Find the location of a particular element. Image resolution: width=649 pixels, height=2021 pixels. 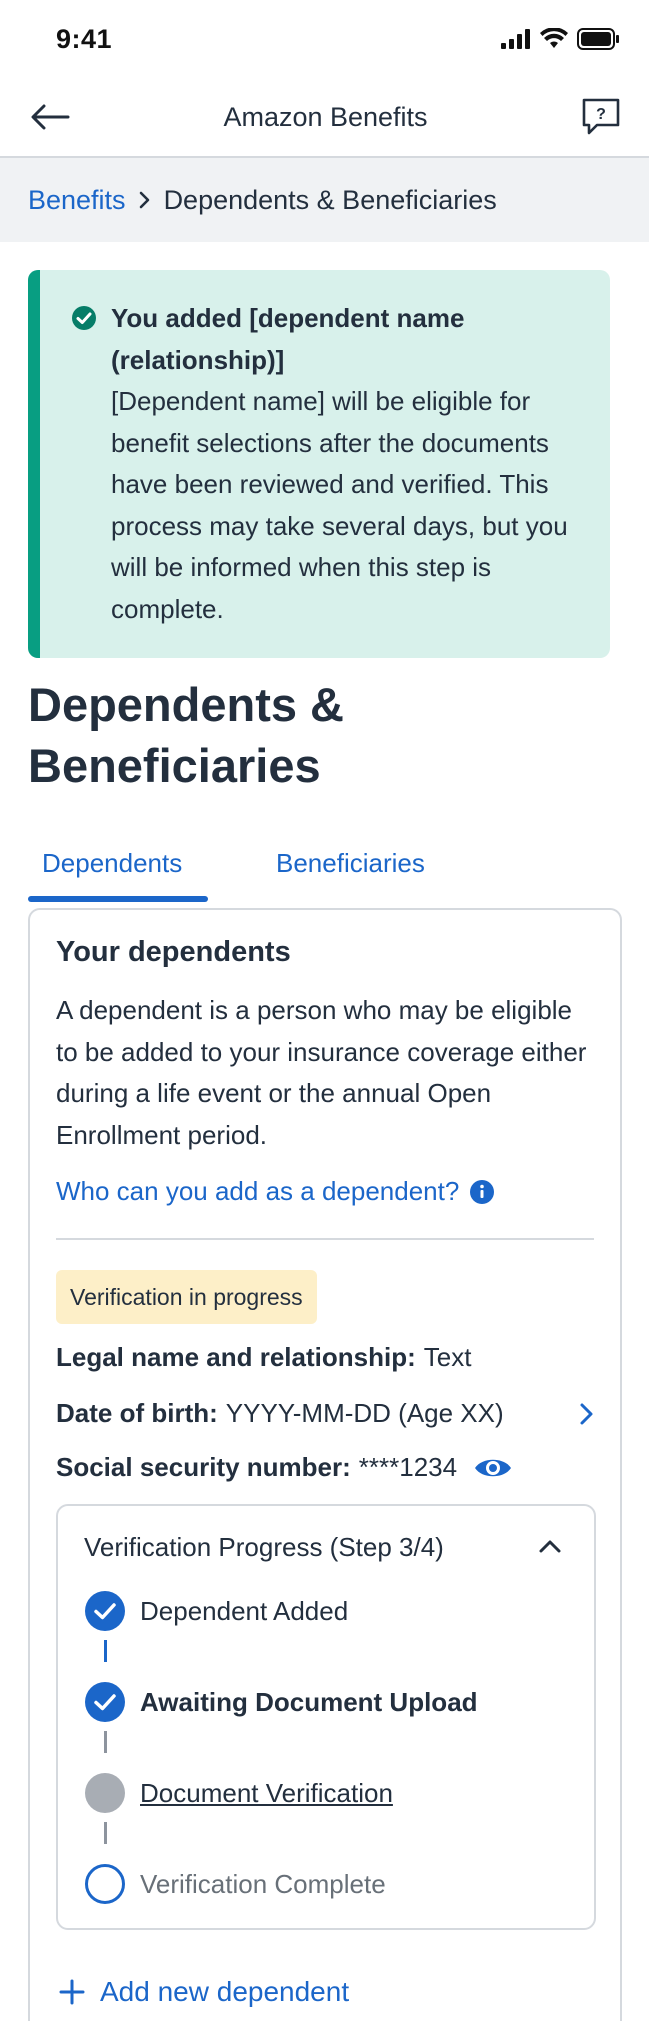

name-label: Legal name and relationship: is located at coordinates (236, 1357).